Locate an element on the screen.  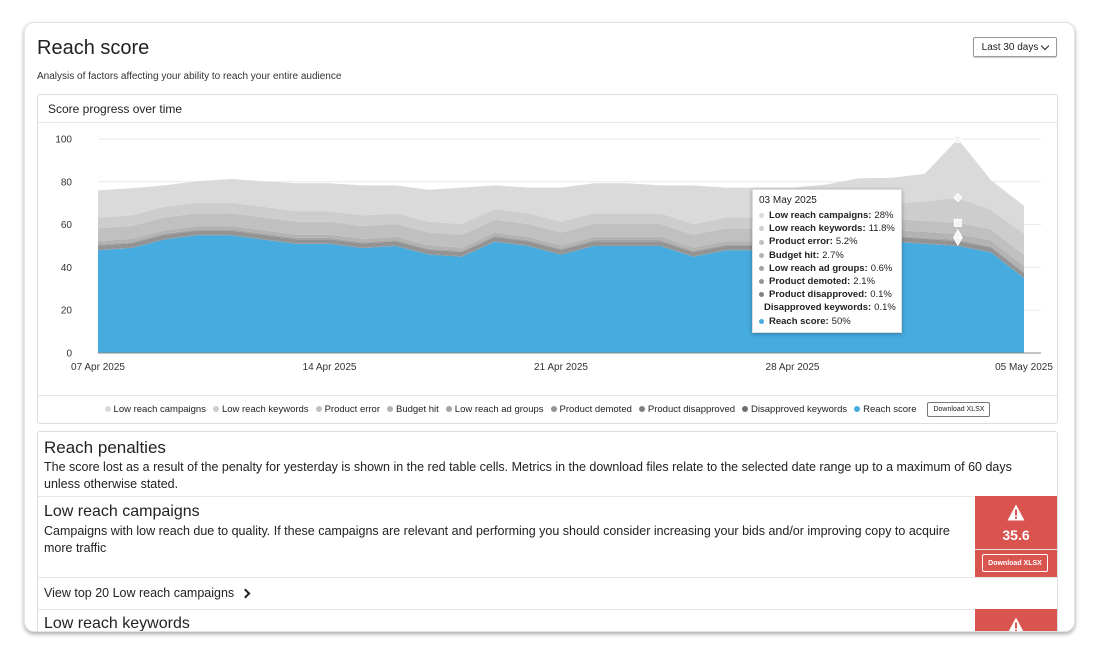
penalty-score-cell is located at coordinates (1016, 620).